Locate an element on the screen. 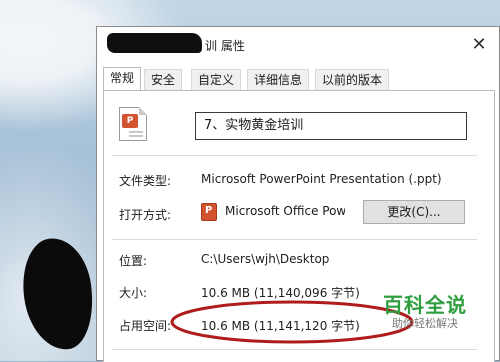 This screenshot has width=500, height=362. tab-custom: 自定义 is located at coordinates (216, 79).